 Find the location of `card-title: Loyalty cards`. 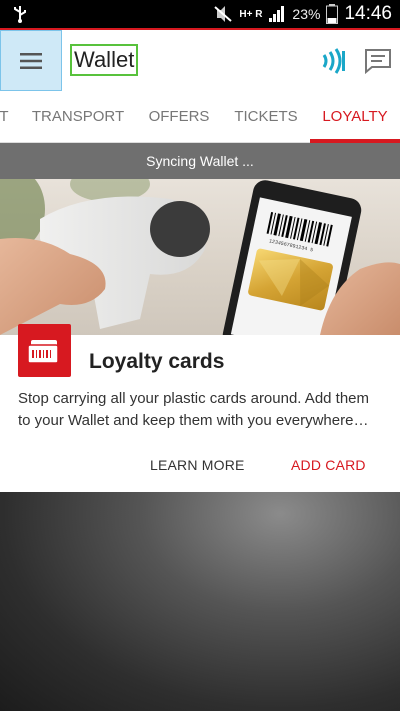

card-title: Loyalty cards is located at coordinates (157, 361).